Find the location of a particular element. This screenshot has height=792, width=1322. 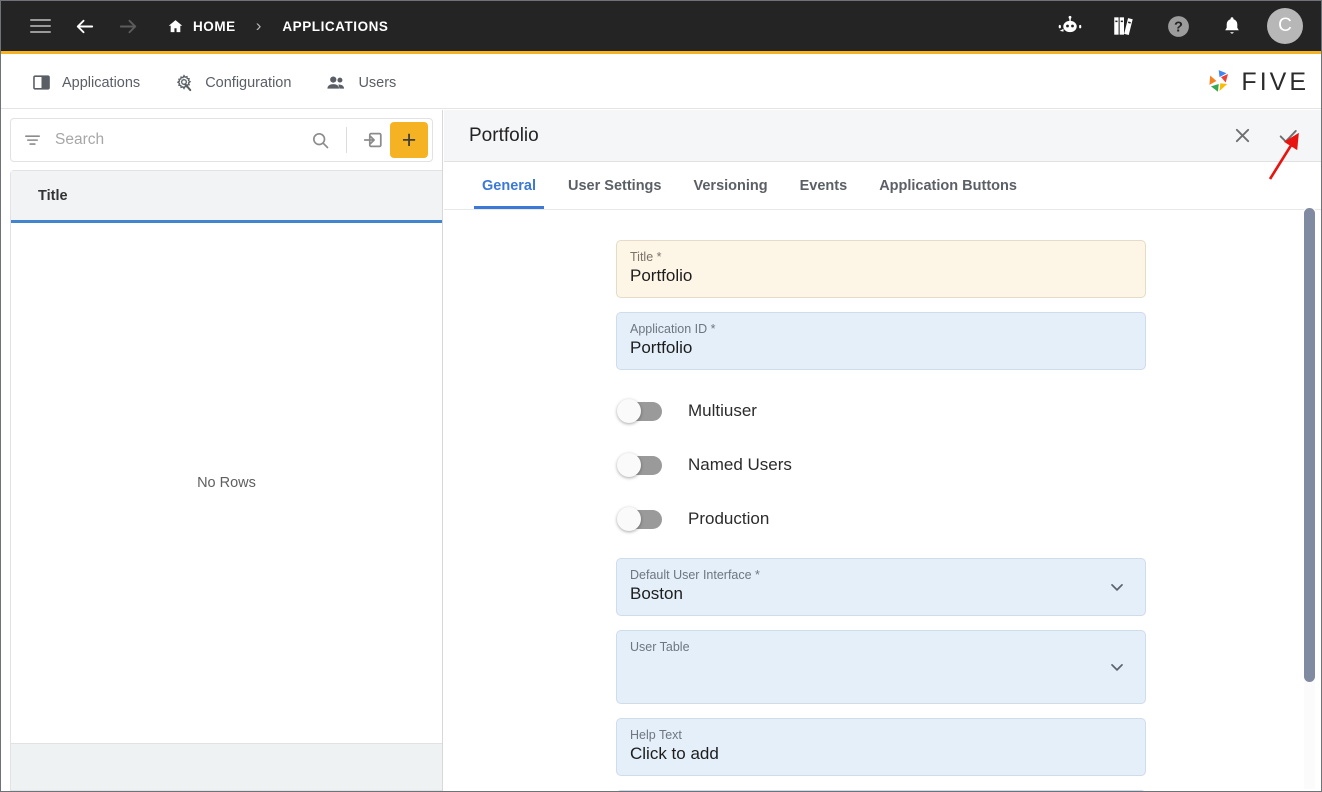

list-header: Title is located at coordinates (226, 197).